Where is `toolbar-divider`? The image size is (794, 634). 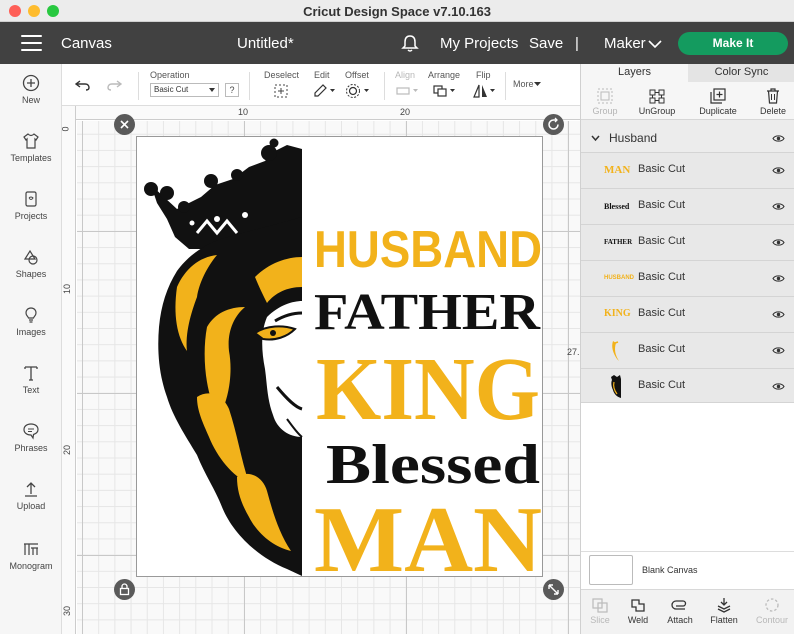 toolbar-divider is located at coordinates (138, 86).